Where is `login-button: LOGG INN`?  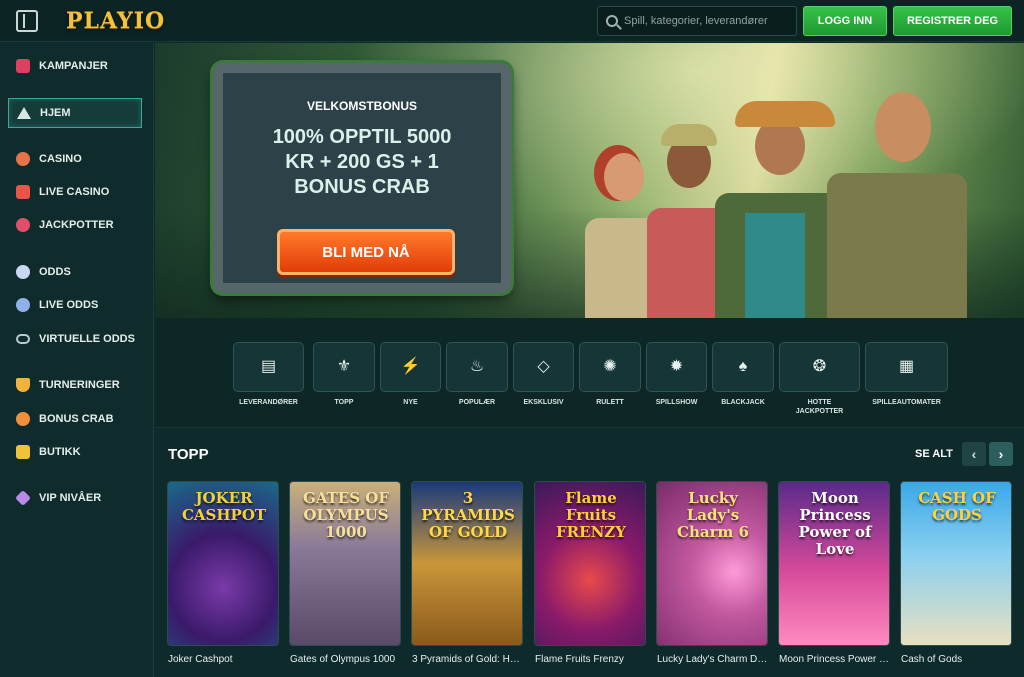 login-button: LOGG INN is located at coordinates (845, 21).